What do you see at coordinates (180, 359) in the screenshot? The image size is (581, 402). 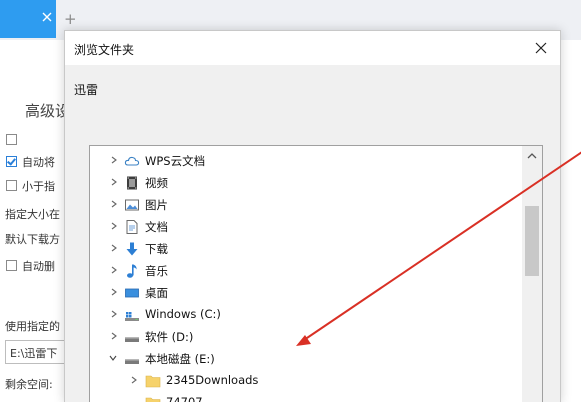 I see `tree-item-label: 本地磁盘 (E:)` at bounding box center [180, 359].